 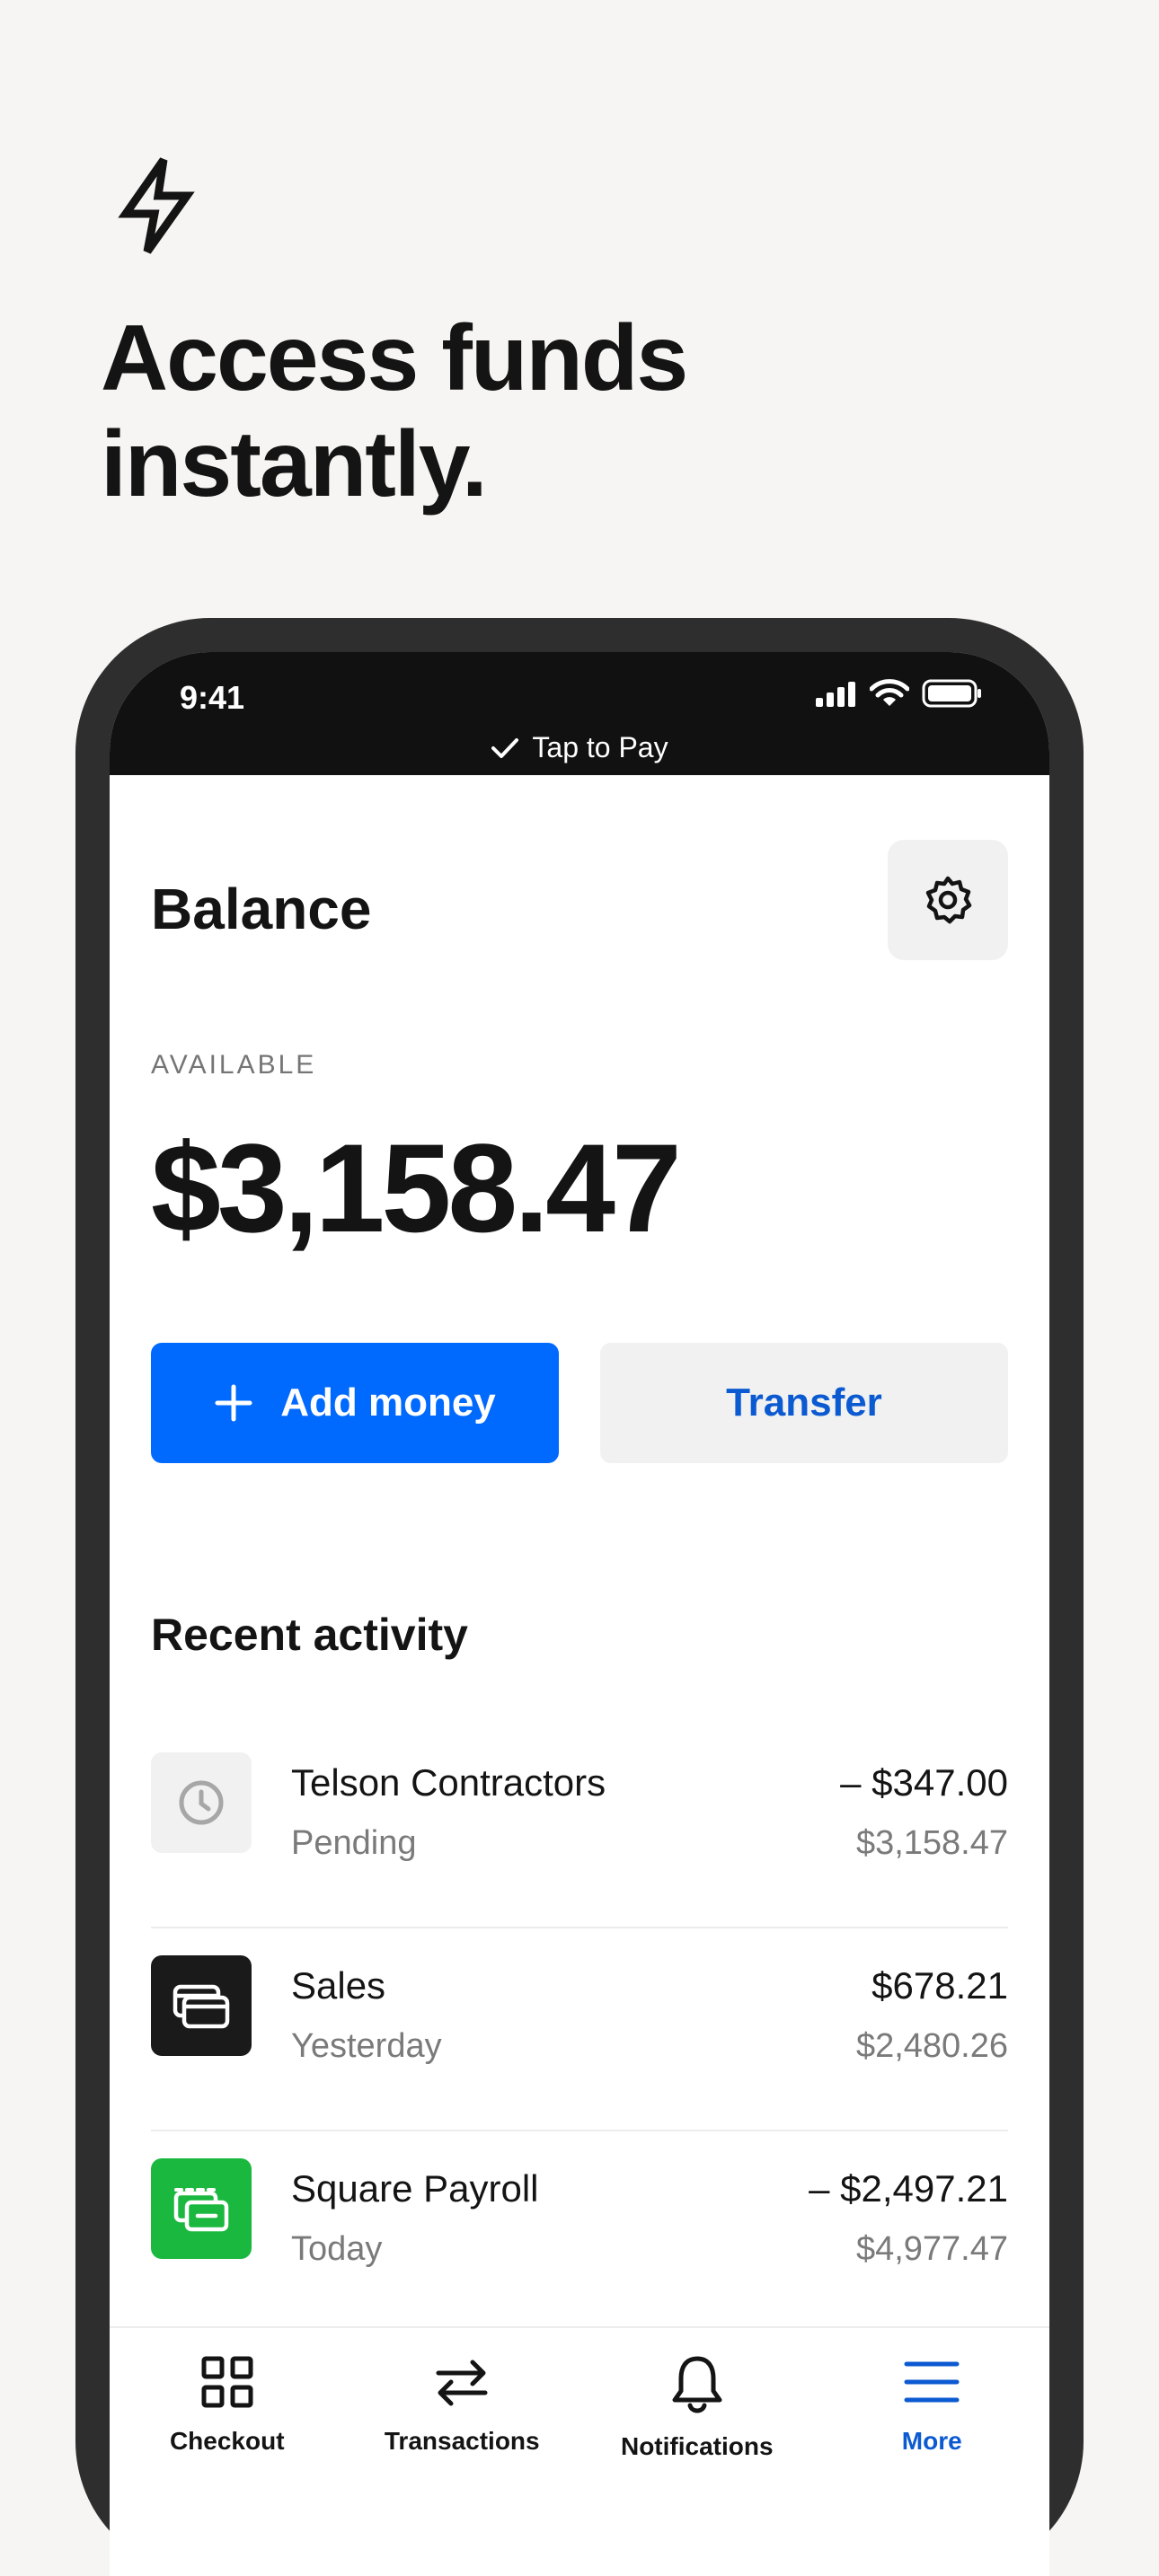 I want to click on tab-label: More, so click(x=931, y=2441).